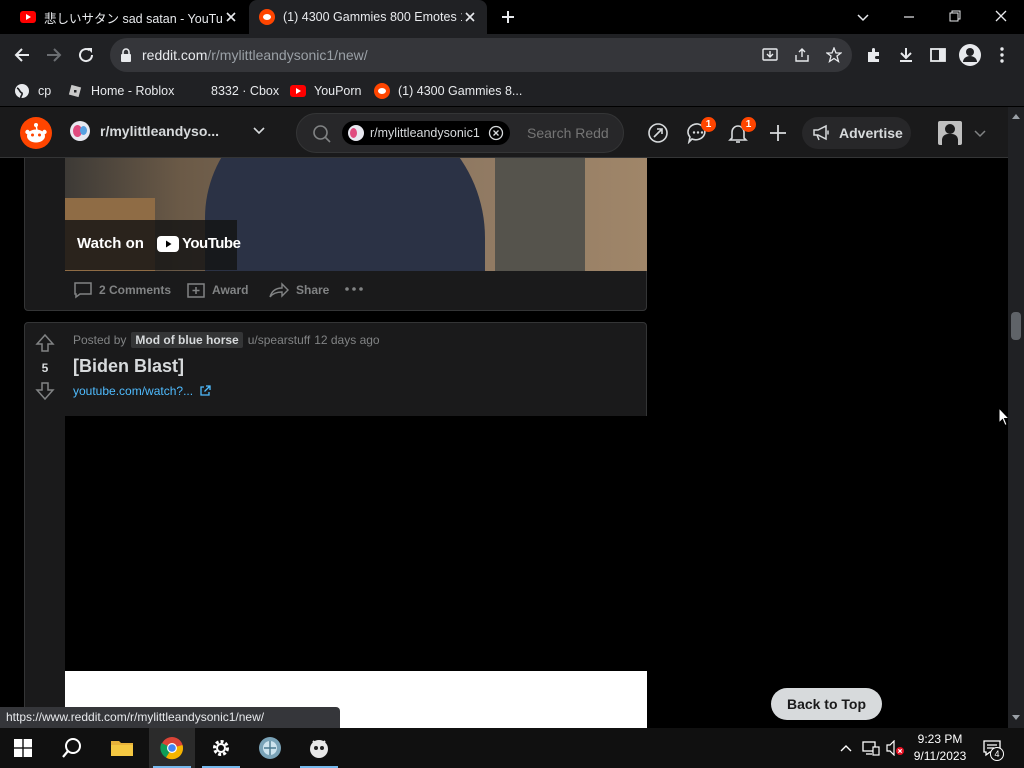  I want to click on forward-icon, so click(54, 55).